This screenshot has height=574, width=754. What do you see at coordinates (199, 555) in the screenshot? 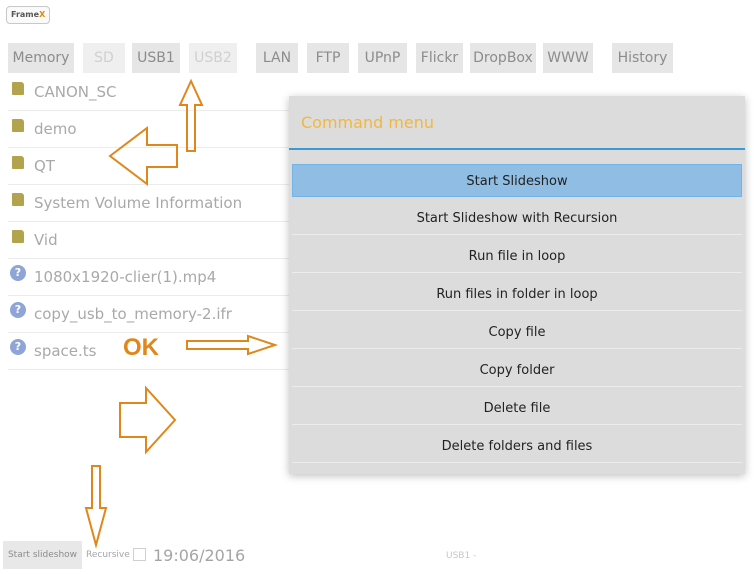
I see `date-display: 19:06/2016` at bounding box center [199, 555].